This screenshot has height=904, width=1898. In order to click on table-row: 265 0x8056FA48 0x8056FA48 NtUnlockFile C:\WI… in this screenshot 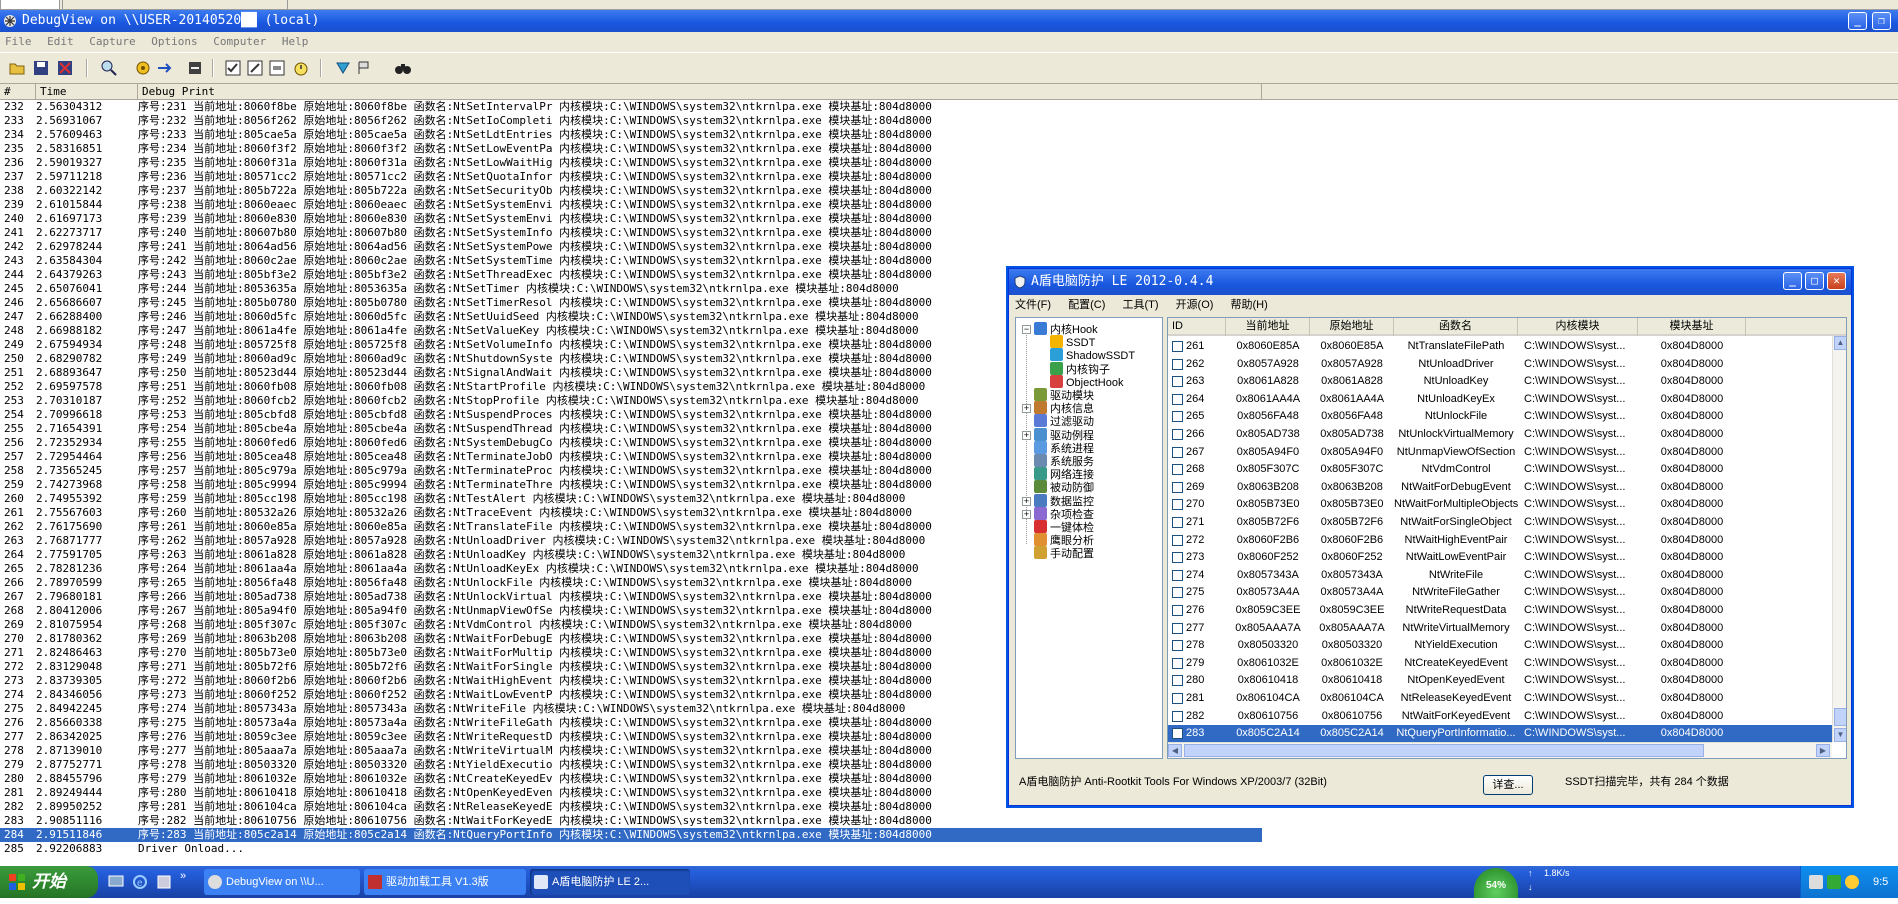, I will do `click(1500, 416)`.